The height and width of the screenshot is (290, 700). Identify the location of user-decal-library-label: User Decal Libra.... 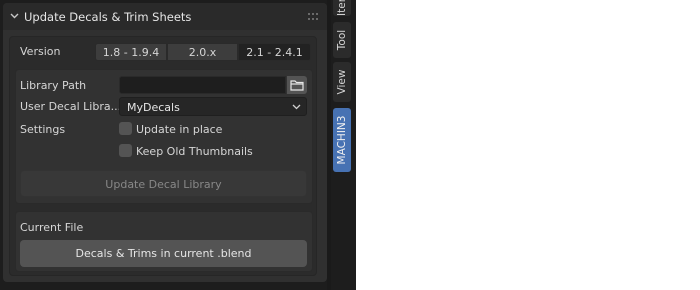
(71, 106).